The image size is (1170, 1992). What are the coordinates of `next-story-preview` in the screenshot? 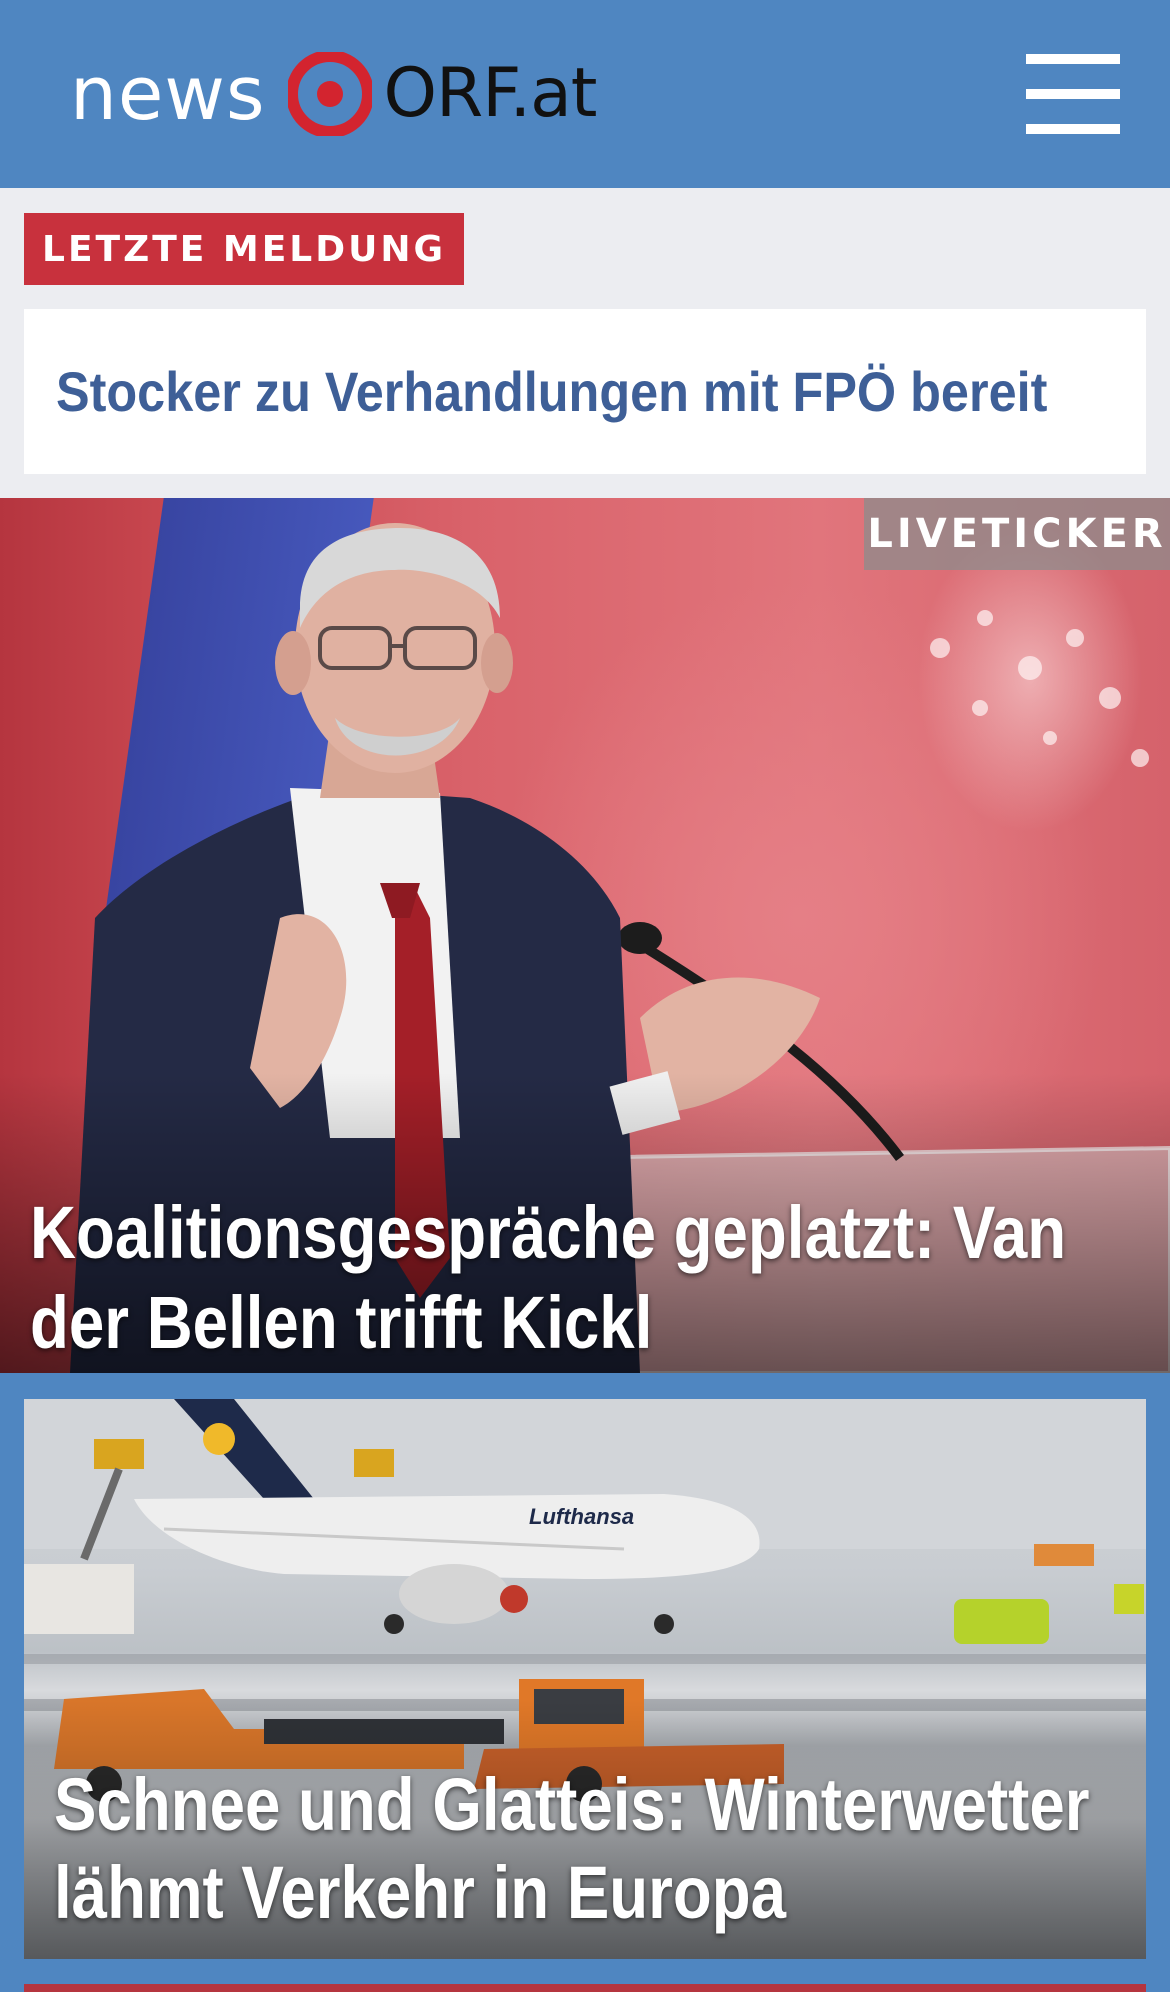 It's located at (585, 1988).